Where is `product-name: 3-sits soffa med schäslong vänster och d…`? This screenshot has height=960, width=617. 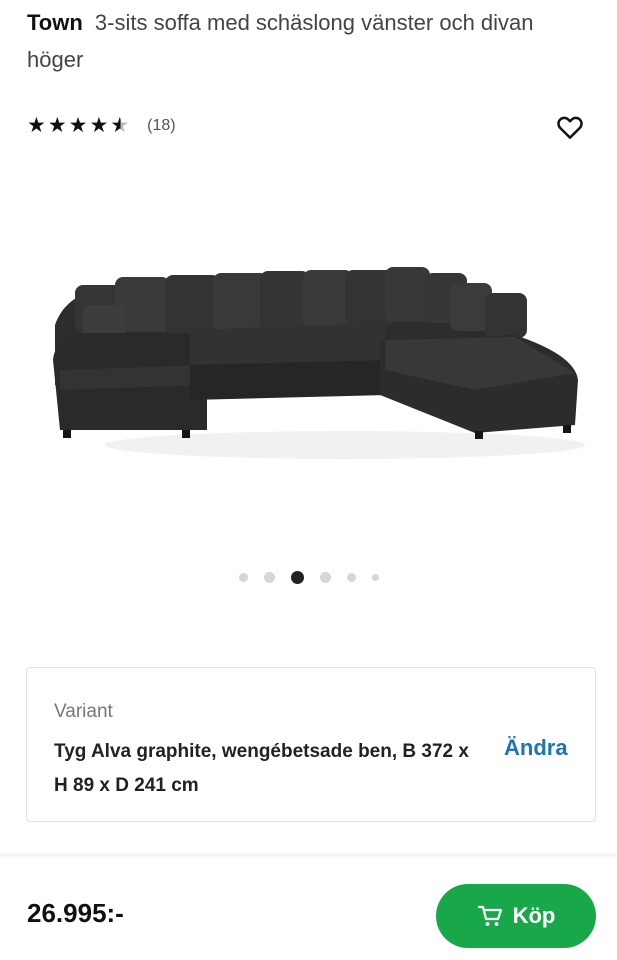
product-name: 3-sits soffa med schäslong vänster och d… is located at coordinates (280, 41).